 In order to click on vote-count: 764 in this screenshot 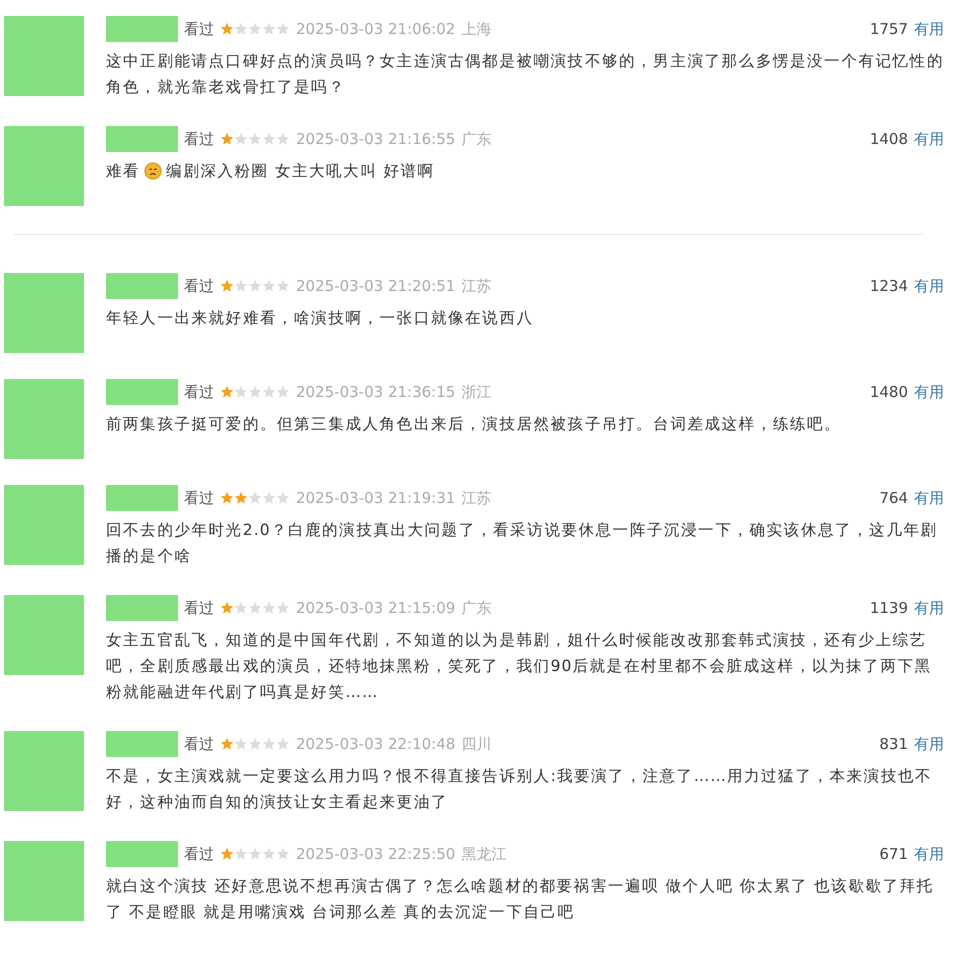, I will do `click(893, 498)`.